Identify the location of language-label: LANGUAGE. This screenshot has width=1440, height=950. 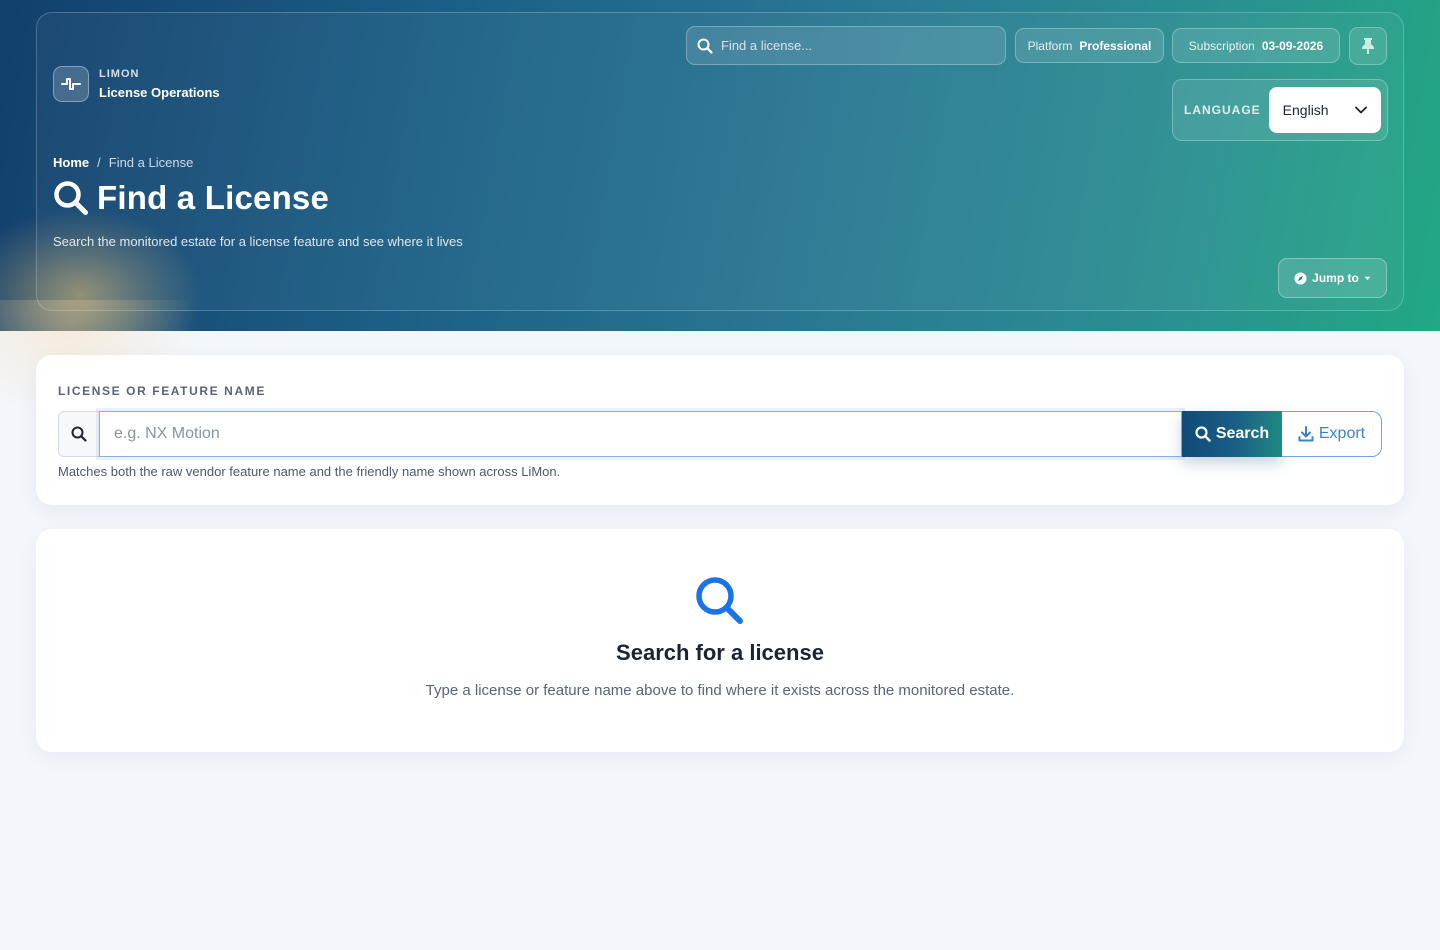
(1222, 110).